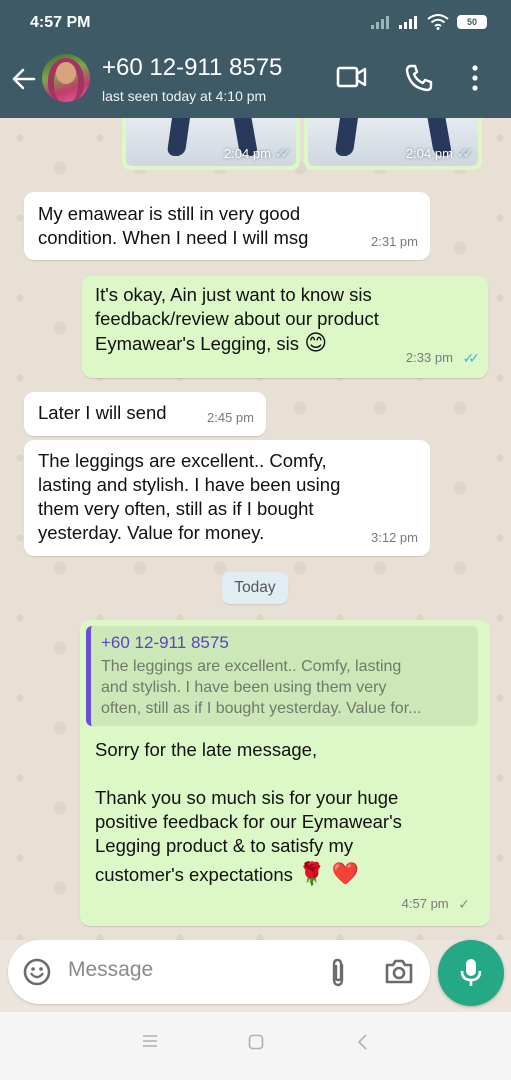 This screenshot has height=1080, width=511. I want to click on mic-button, so click(471, 973).